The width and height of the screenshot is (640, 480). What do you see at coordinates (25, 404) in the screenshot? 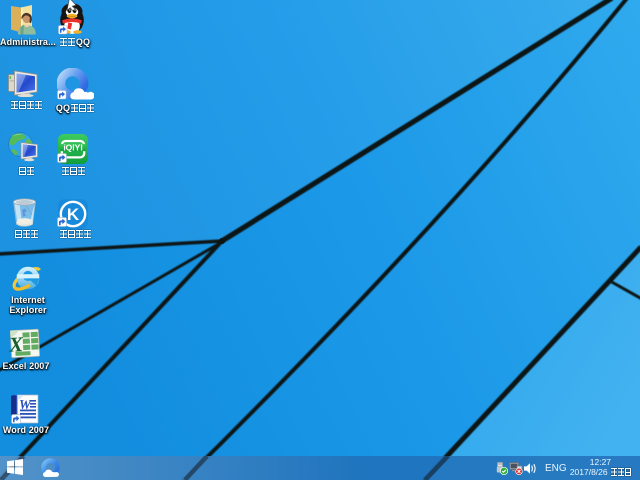
I see `svg-text: W` at bounding box center [25, 404].